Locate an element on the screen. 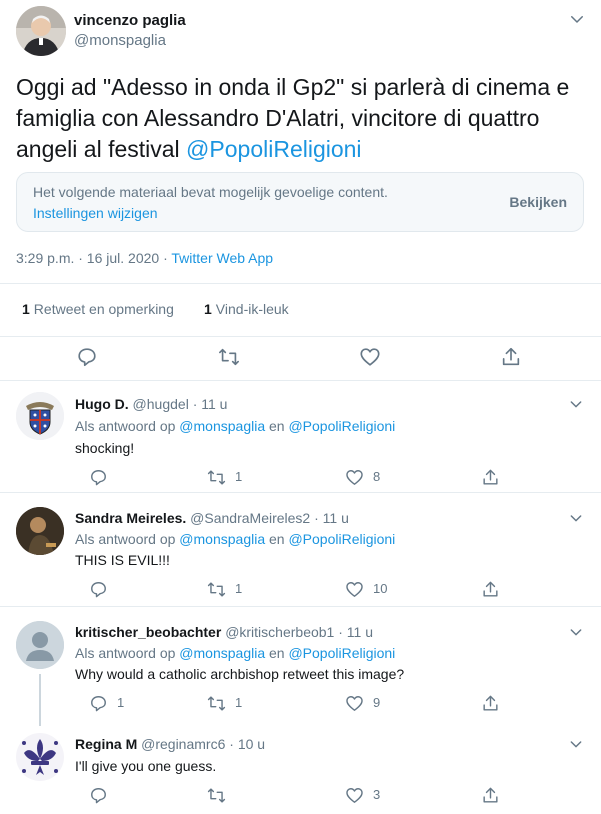  reply-author-handle: @SandraMeireles2 is located at coordinates (250, 518).